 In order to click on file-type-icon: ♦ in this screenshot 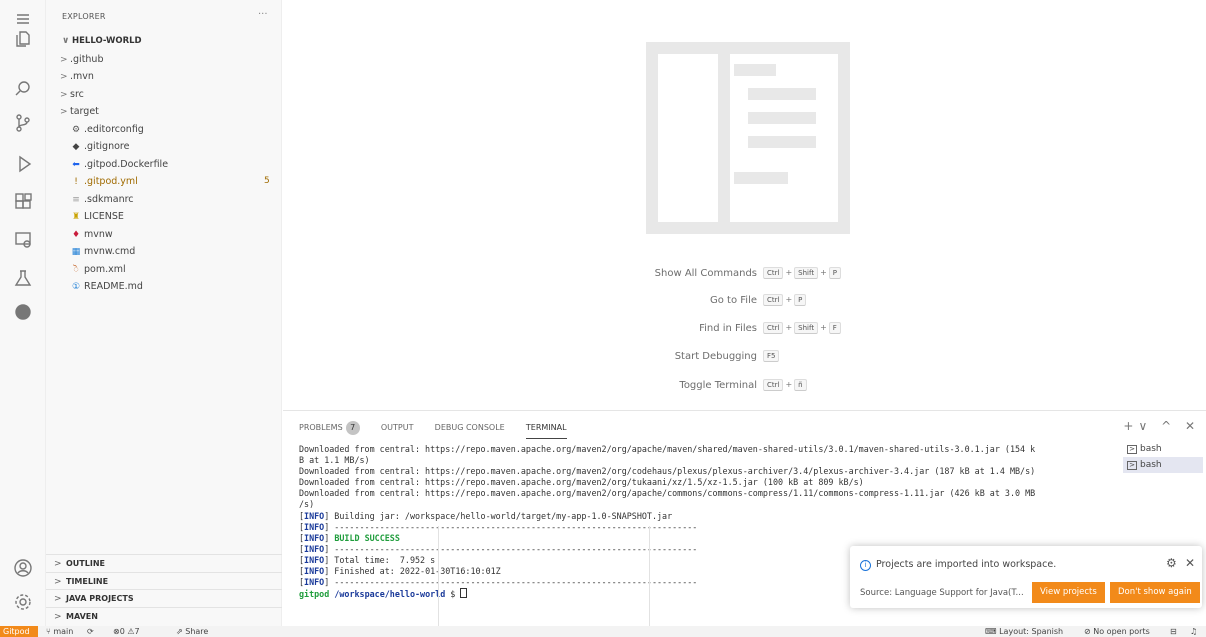, I will do `click(76, 234)`.